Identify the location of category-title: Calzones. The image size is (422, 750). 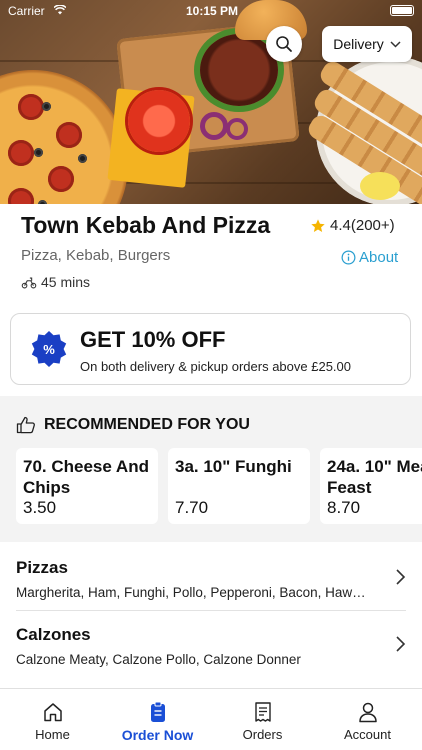
(53, 634).